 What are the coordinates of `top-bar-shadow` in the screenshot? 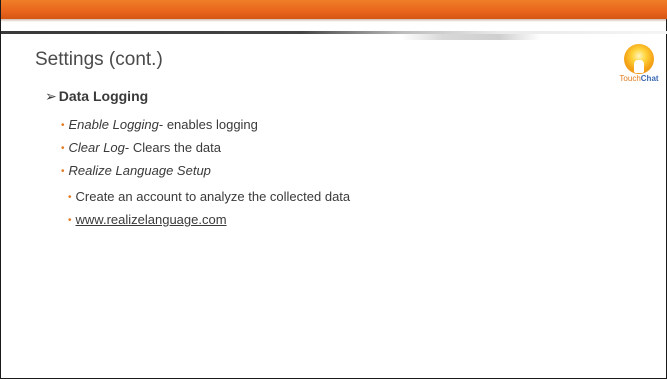 It's located at (334, 20).